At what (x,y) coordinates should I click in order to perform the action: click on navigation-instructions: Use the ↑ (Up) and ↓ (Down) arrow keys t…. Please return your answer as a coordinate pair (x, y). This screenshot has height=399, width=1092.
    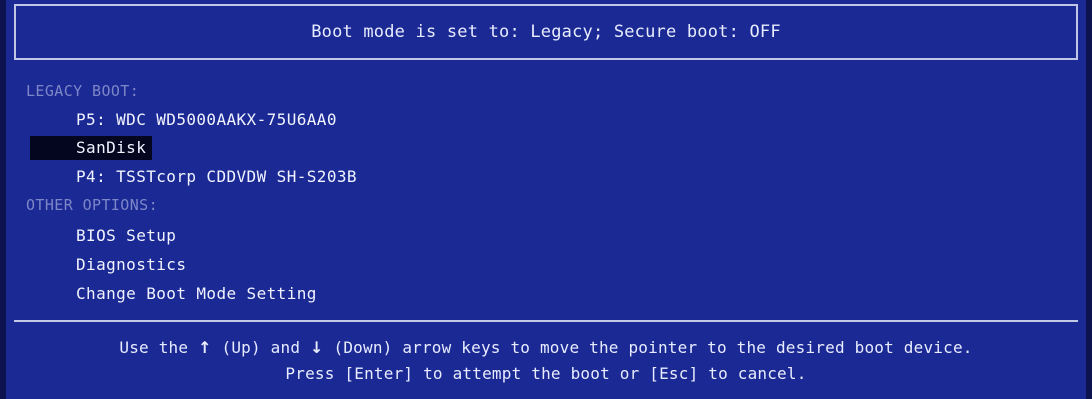
    Looking at the image, I should click on (546, 348).